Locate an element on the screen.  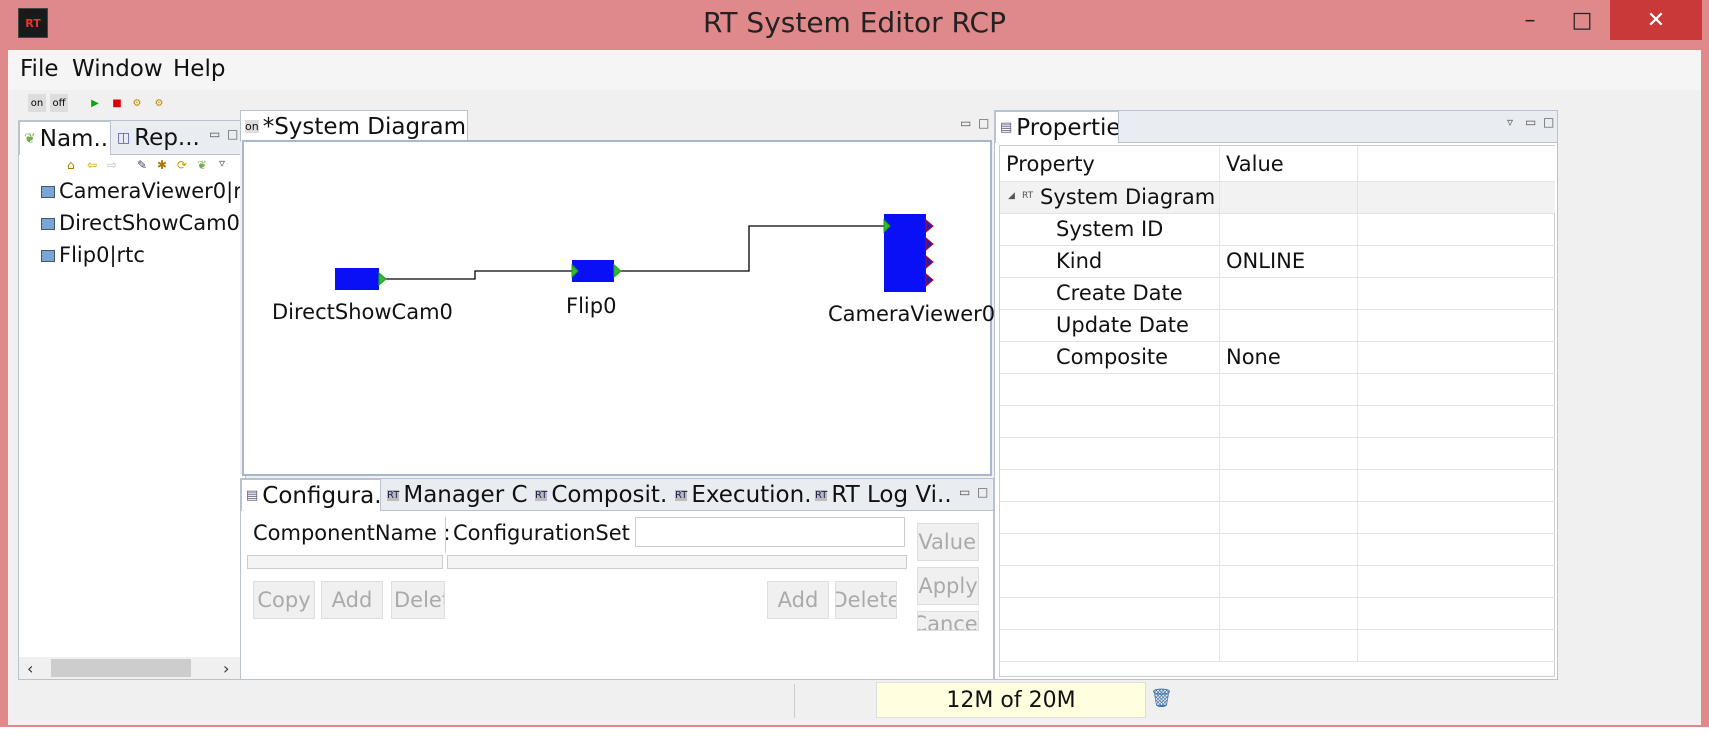
table-row: Create Date is located at coordinates (1277, 294).